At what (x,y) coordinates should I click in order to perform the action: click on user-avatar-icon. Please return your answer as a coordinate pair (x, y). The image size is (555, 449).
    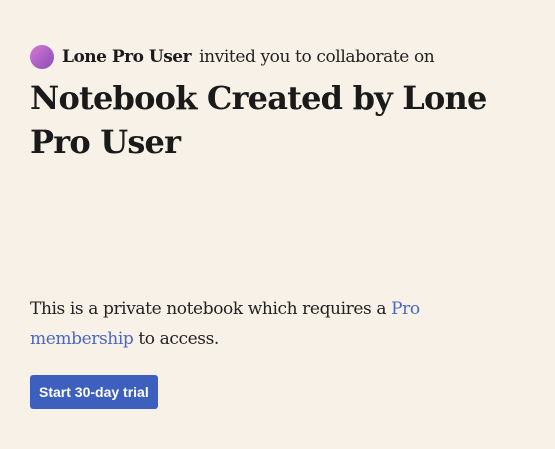
    Looking at the image, I should click on (42, 57).